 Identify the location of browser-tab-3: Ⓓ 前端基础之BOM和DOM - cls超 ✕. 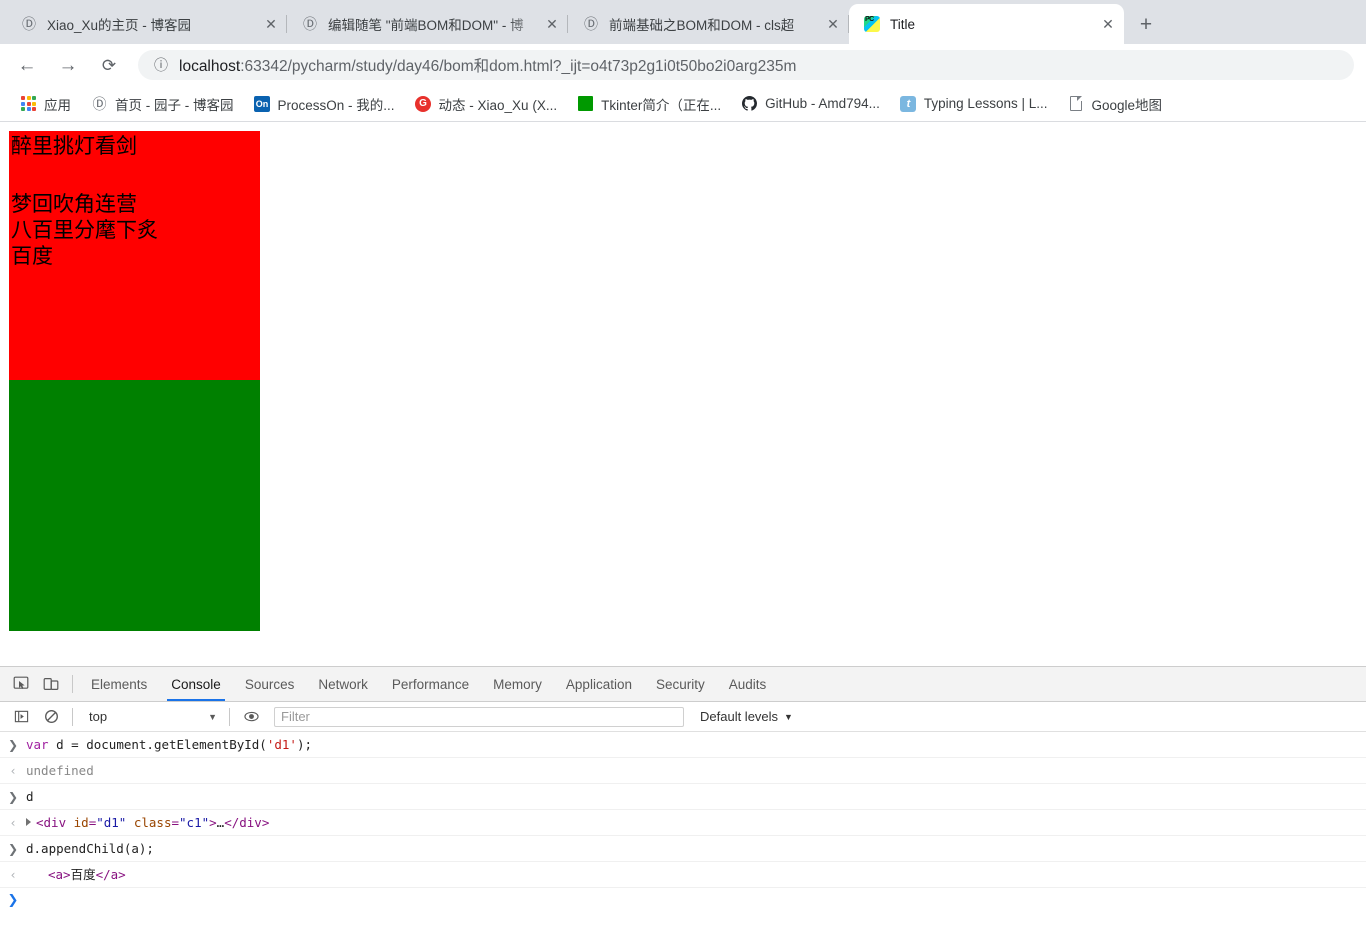
(708, 24).